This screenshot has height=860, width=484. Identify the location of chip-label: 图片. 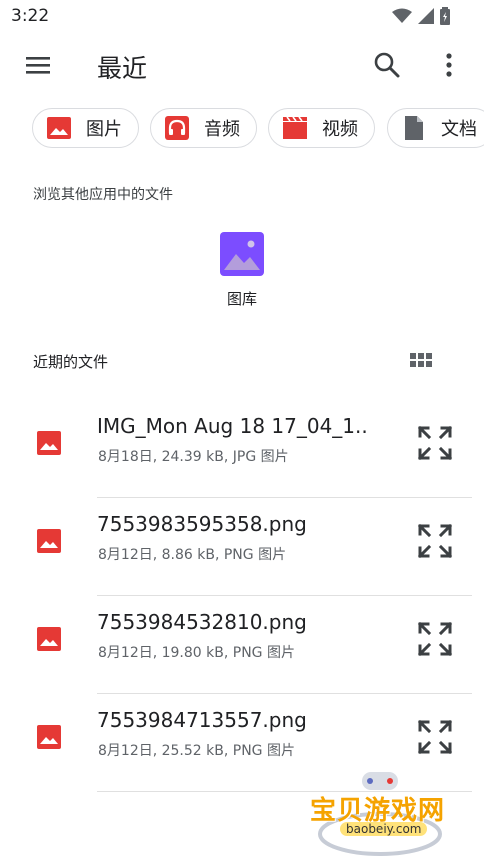
(104, 129).